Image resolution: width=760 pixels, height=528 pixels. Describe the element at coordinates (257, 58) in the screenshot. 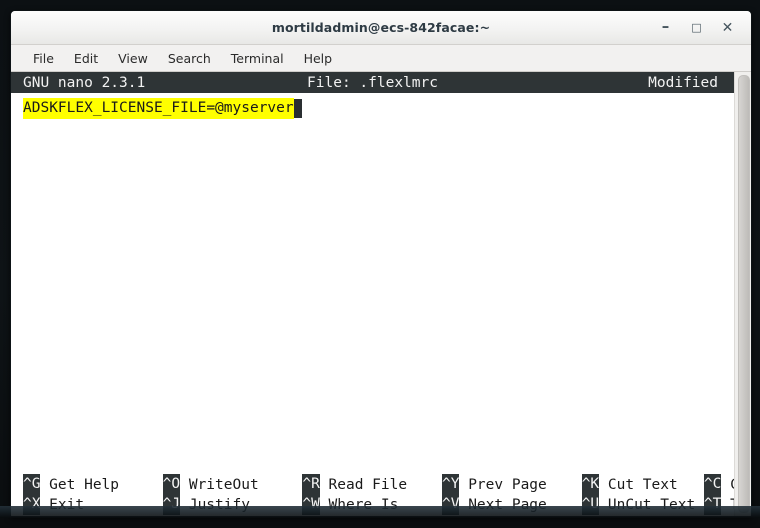

I see `menu-item-terminal: Terminal` at that location.